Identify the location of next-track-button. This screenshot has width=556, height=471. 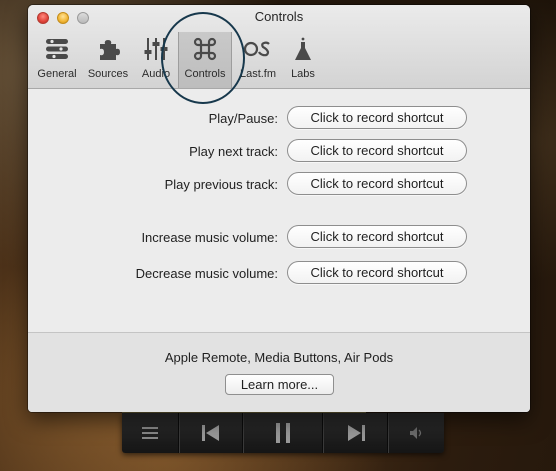
(356, 433).